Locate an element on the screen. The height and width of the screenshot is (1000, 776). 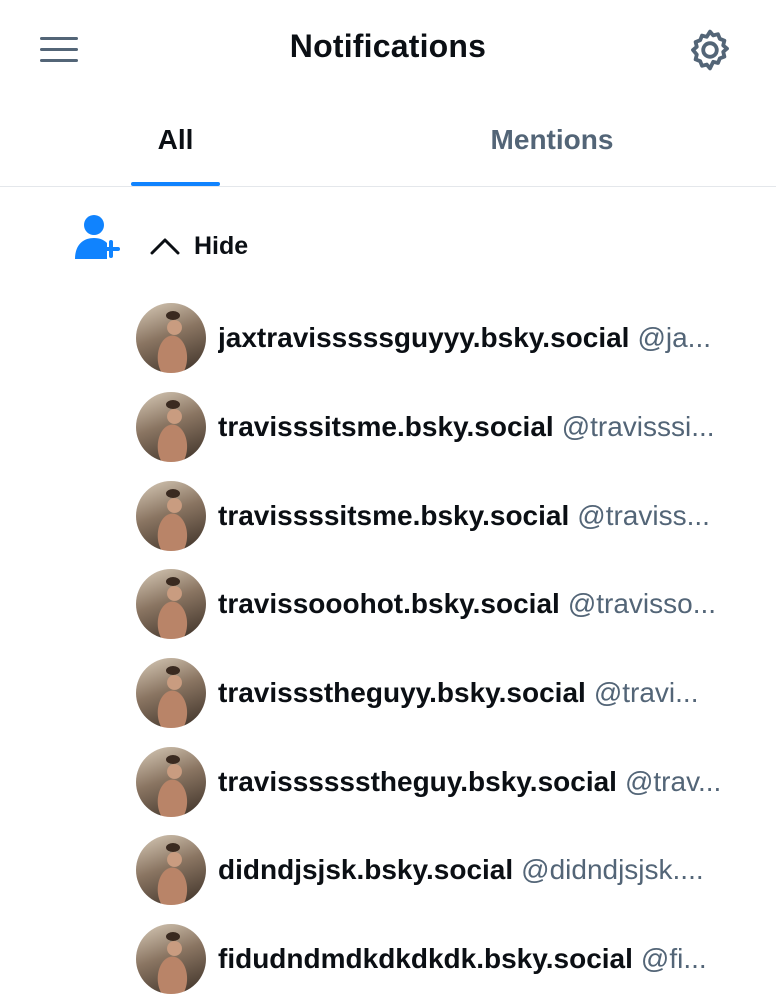
person-plus-icon is located at coordinates (97, 237).